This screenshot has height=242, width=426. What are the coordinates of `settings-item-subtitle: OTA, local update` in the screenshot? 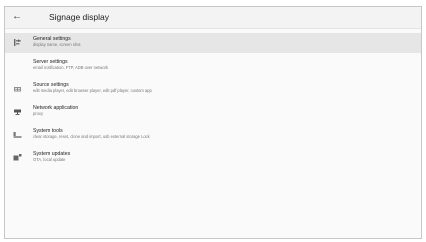 It's located at (49, 159).